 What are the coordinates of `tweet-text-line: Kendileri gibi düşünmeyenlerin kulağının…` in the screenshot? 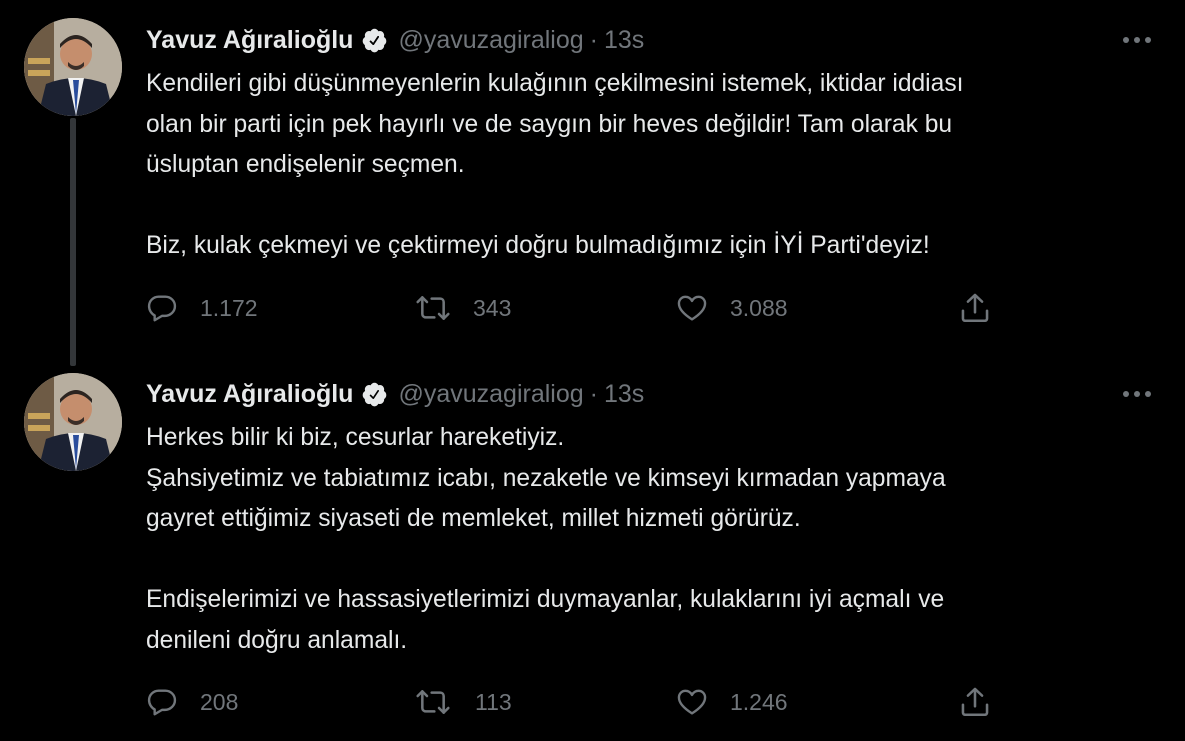 It's located at (555, 83).